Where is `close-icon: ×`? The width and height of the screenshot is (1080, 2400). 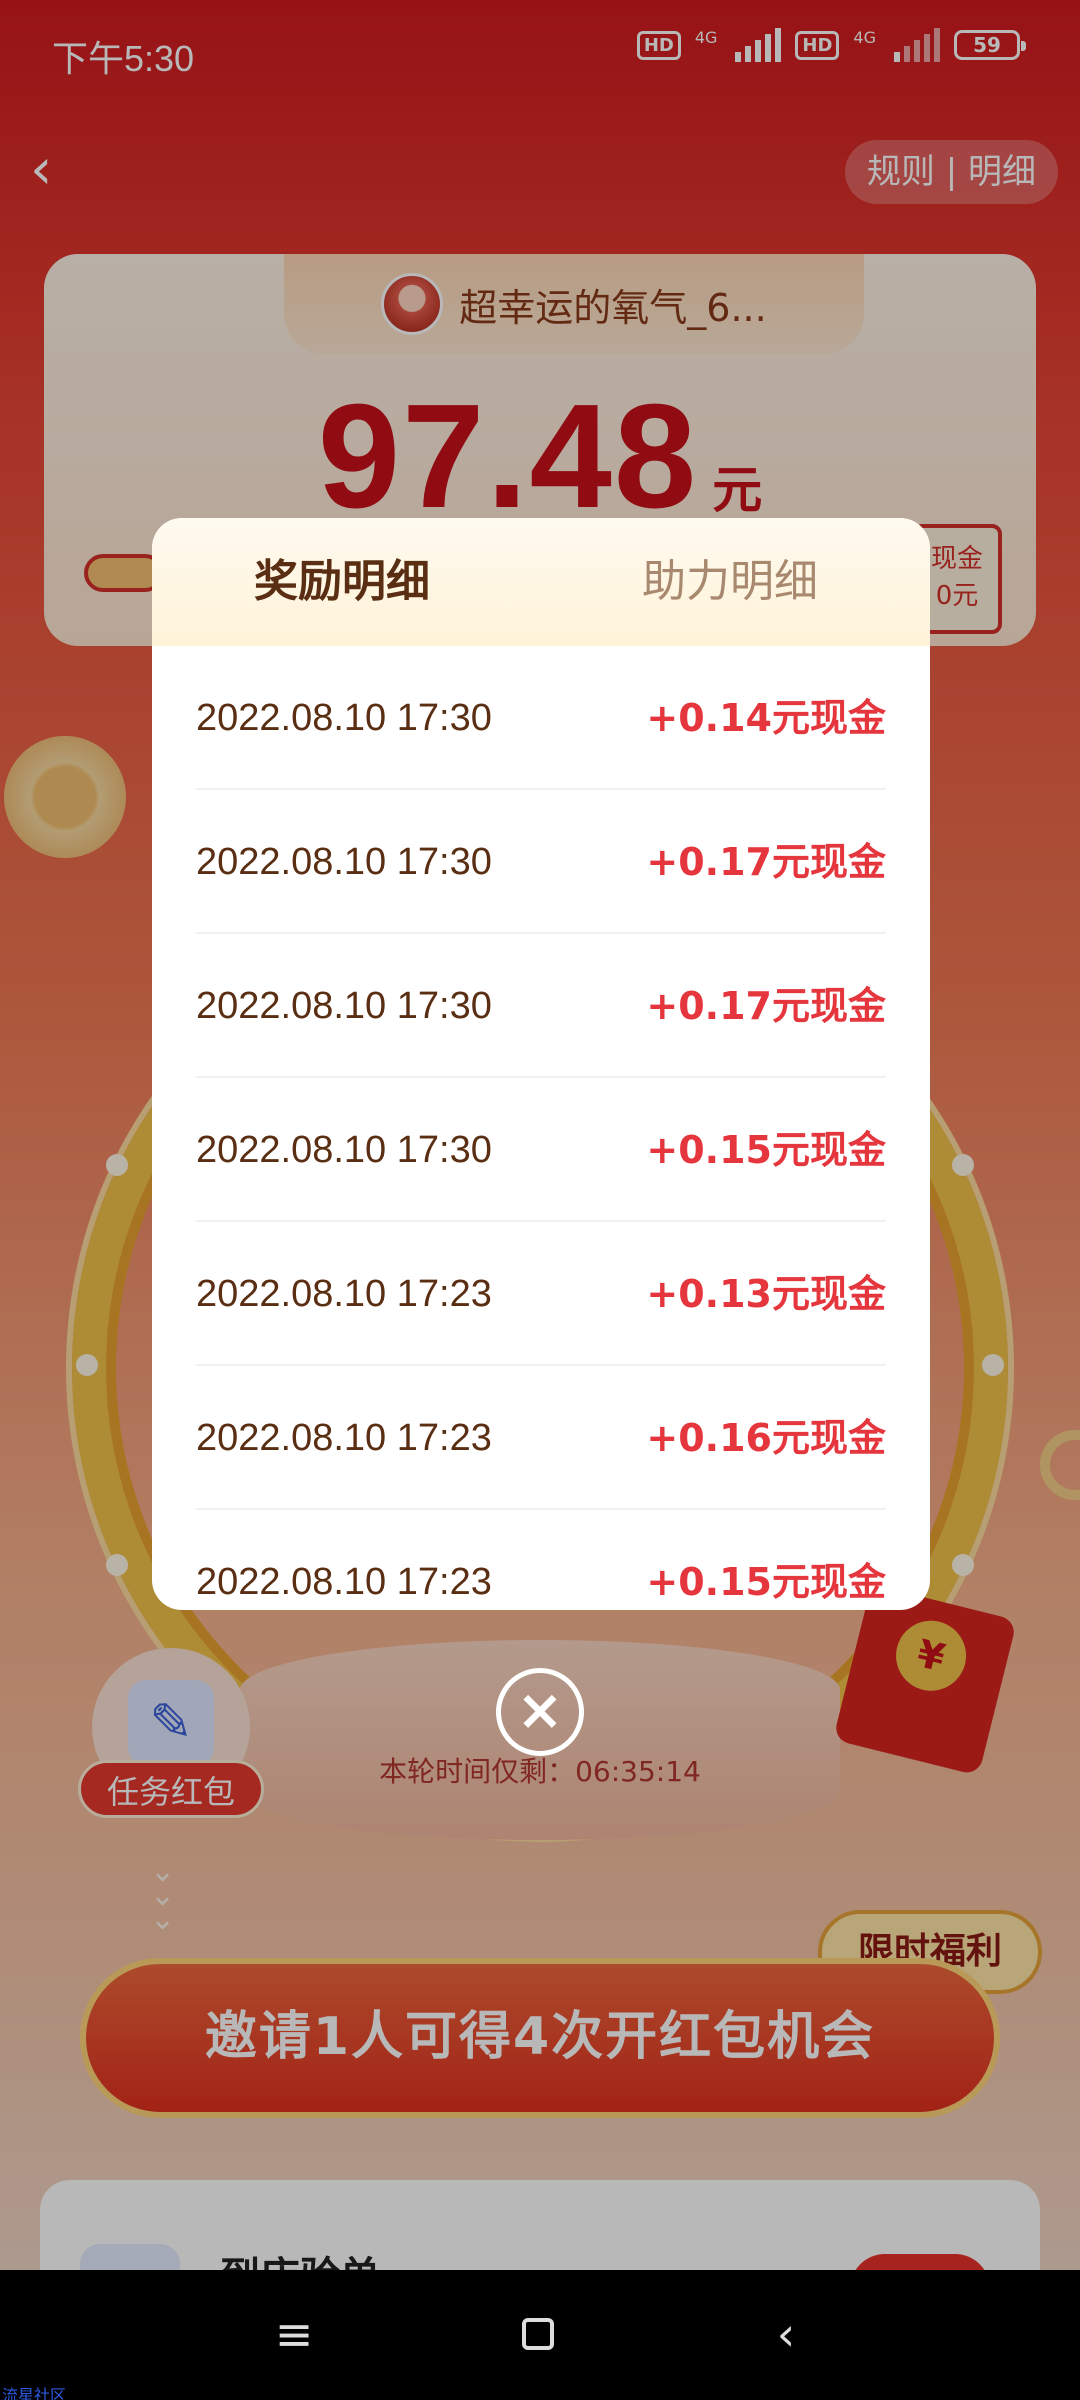 close-icon: × is located at coordinates (540, 1712).